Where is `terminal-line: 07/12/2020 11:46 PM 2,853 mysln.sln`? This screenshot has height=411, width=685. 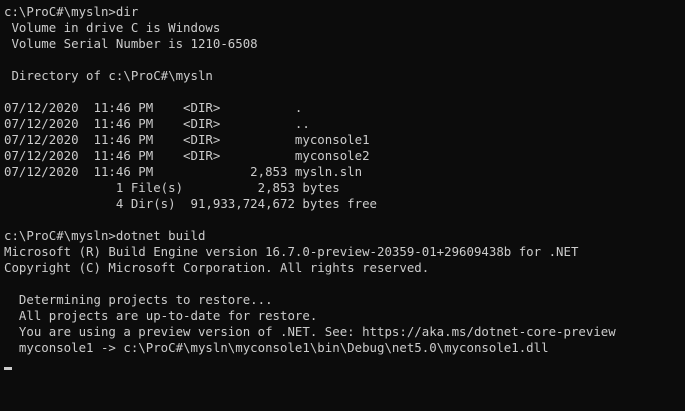 terminal-line: 07/12/2020 11:46 PM 2,853 mysln.sln is located at coordinates (183, 171).